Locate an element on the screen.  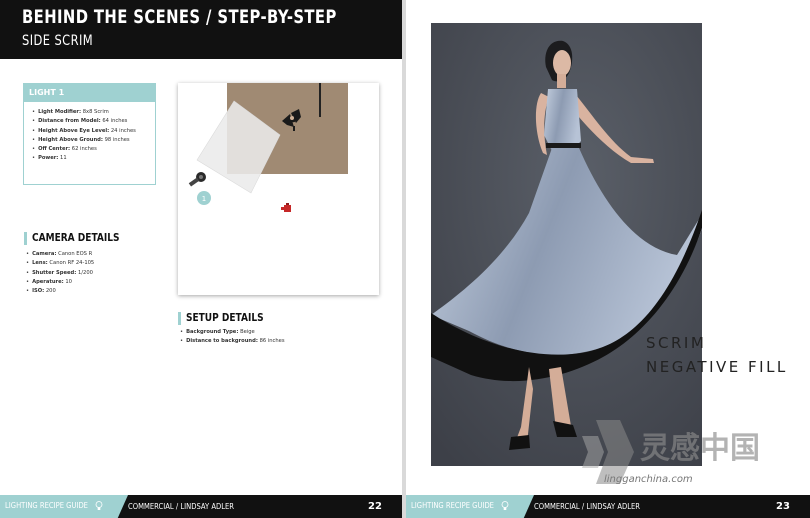
setup-details-heading: SETUP DETAILS is located at coordinates (225, 317).